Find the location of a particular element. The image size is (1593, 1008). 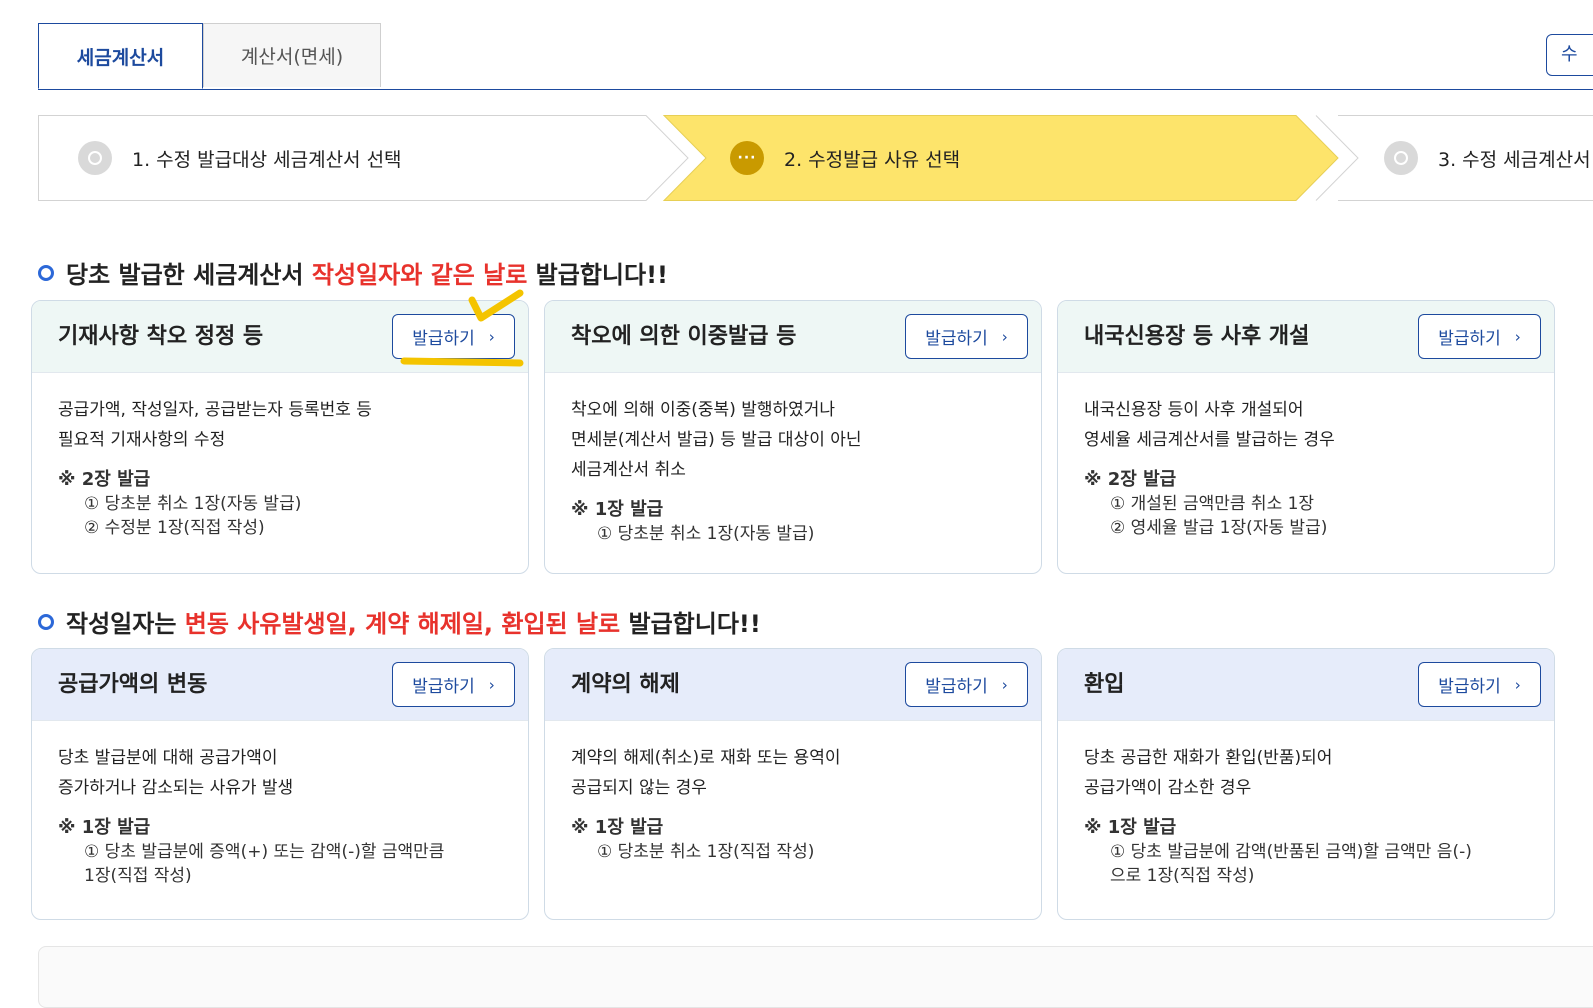

card-description: 계약의 해제(취소)로 재화 또는 용역이 공급되지 않는 경우 is located at coordinates (706, 773).